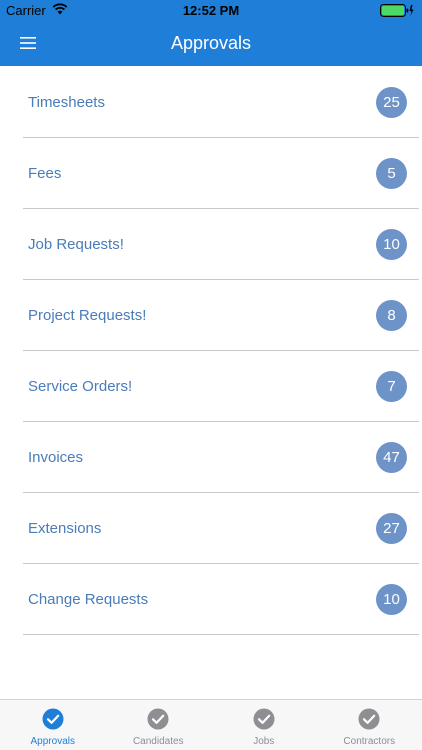  What do you see at coordinates (66, 102) in the screenshot?
I see `list-item-label: Timesheets` at bounding box center [66, 102].